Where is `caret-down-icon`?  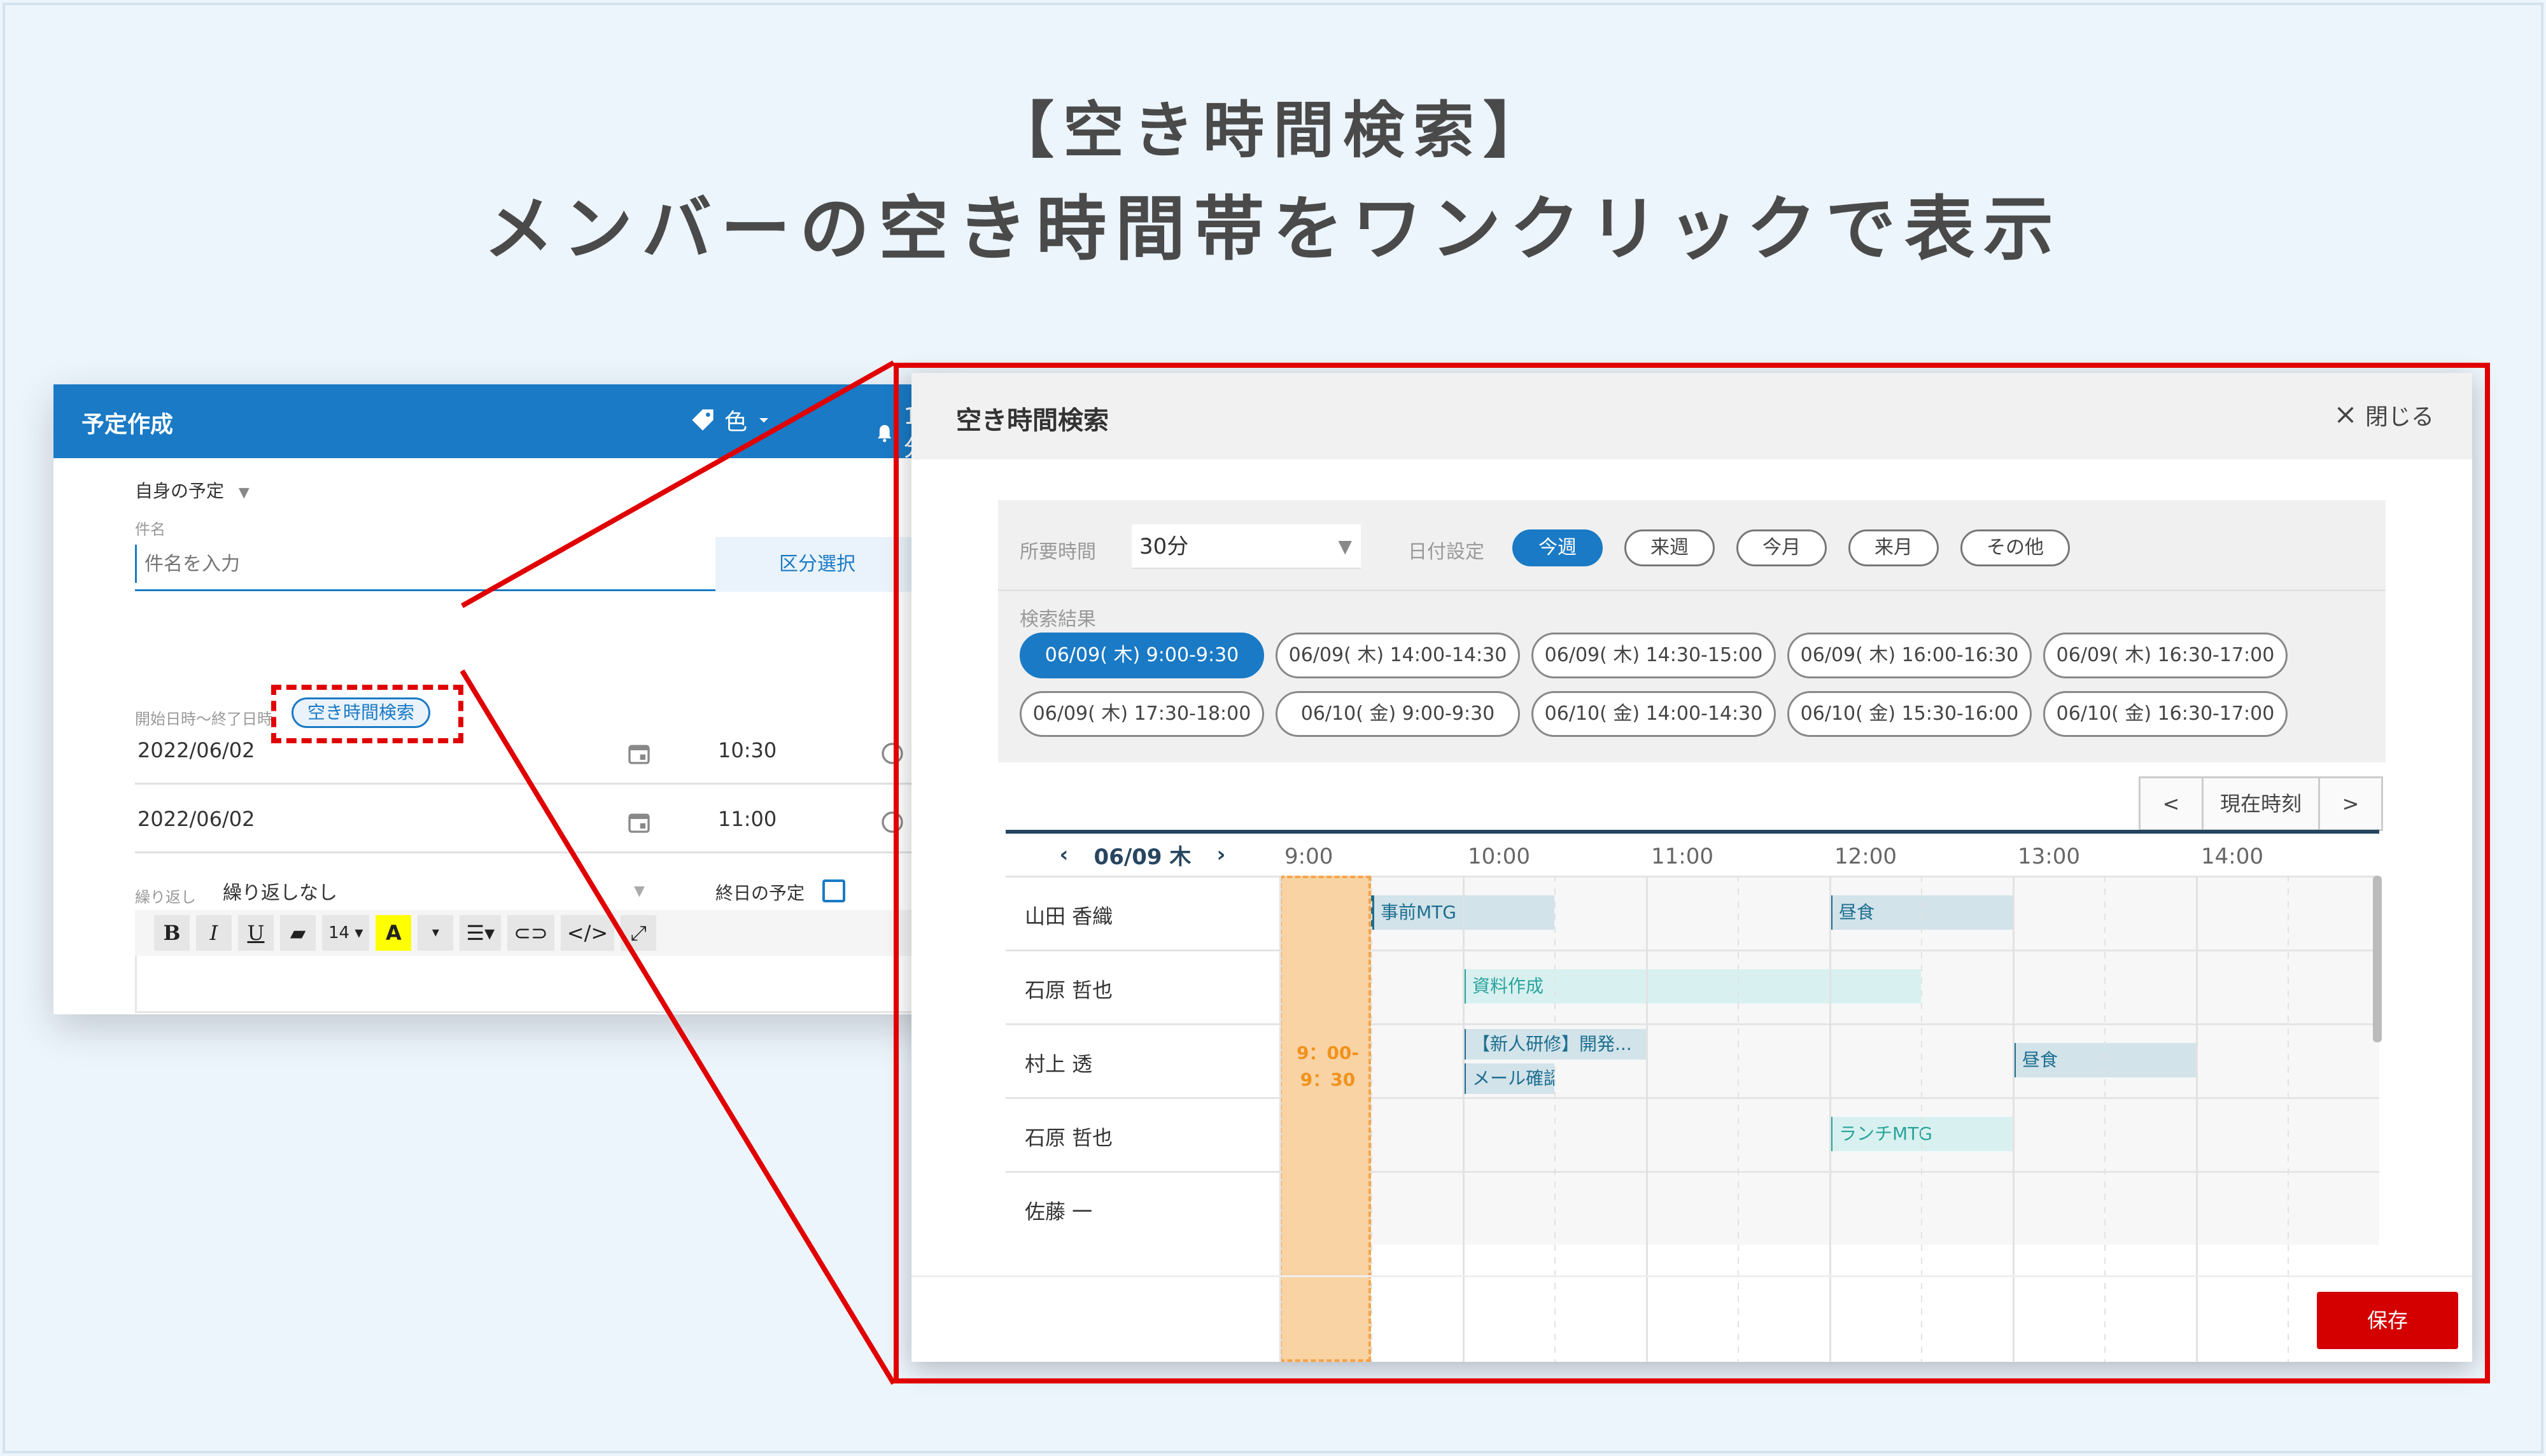 caret-down-icon is located at coordinates (764, 420).